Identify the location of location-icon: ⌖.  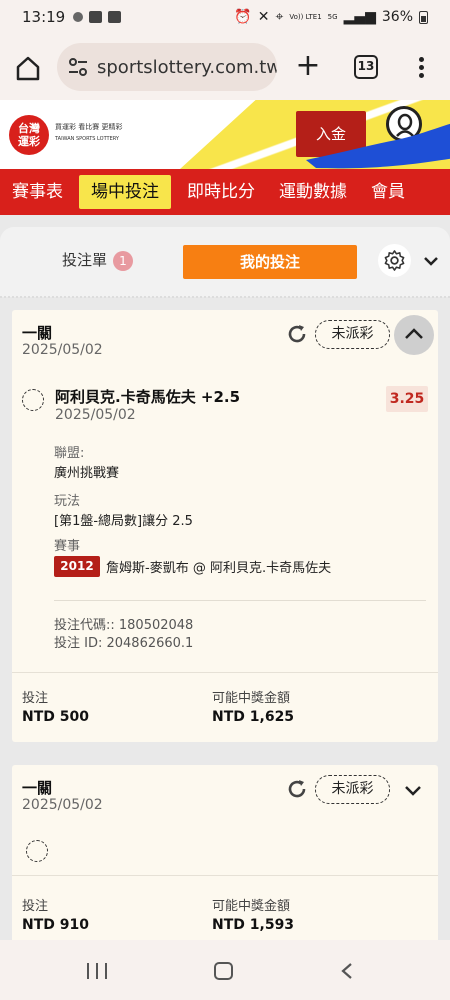
(279, 17).